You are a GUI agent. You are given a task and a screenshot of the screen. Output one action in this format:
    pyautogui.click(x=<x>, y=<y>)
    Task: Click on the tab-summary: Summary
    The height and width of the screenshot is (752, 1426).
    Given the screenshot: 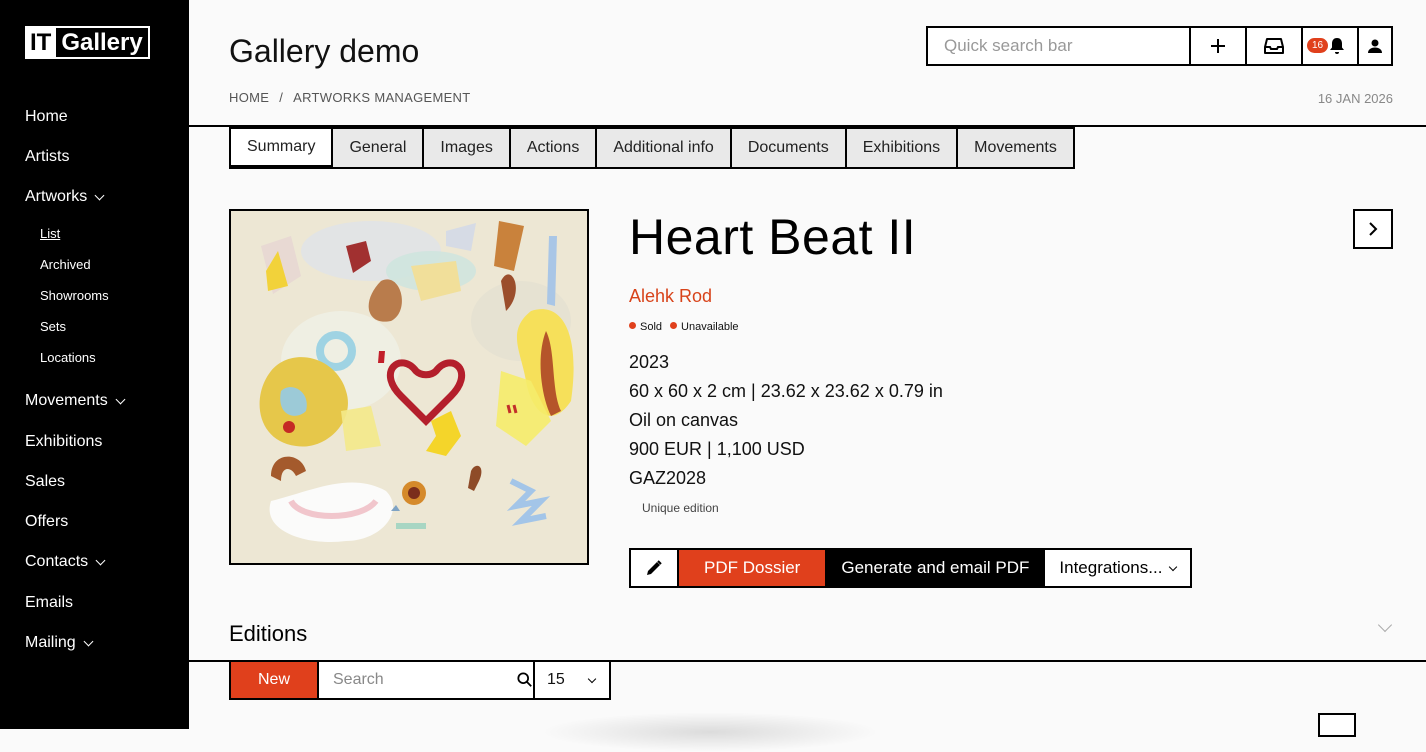 What is the action you would take?
    pyautogui.click(x=281, y=146)
    